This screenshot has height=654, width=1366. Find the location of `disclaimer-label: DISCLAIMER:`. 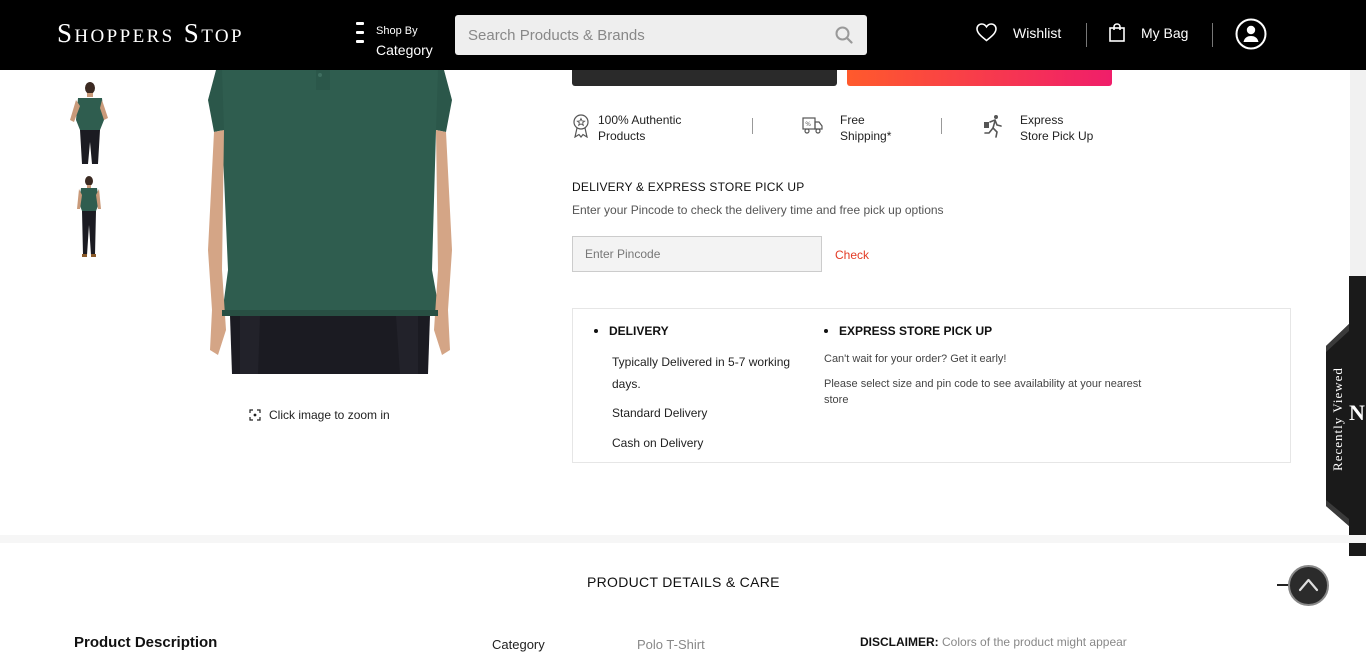

disclaimer-label: DISCLAIMER: is located at coordinates (899, 642).